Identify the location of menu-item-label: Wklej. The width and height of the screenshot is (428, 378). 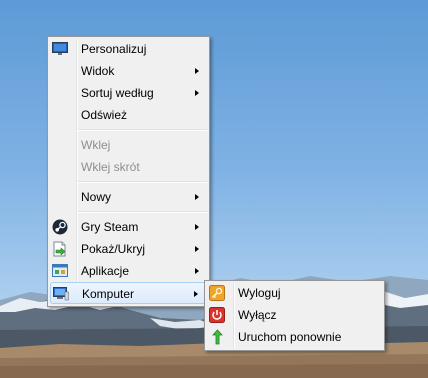
(96, 145).